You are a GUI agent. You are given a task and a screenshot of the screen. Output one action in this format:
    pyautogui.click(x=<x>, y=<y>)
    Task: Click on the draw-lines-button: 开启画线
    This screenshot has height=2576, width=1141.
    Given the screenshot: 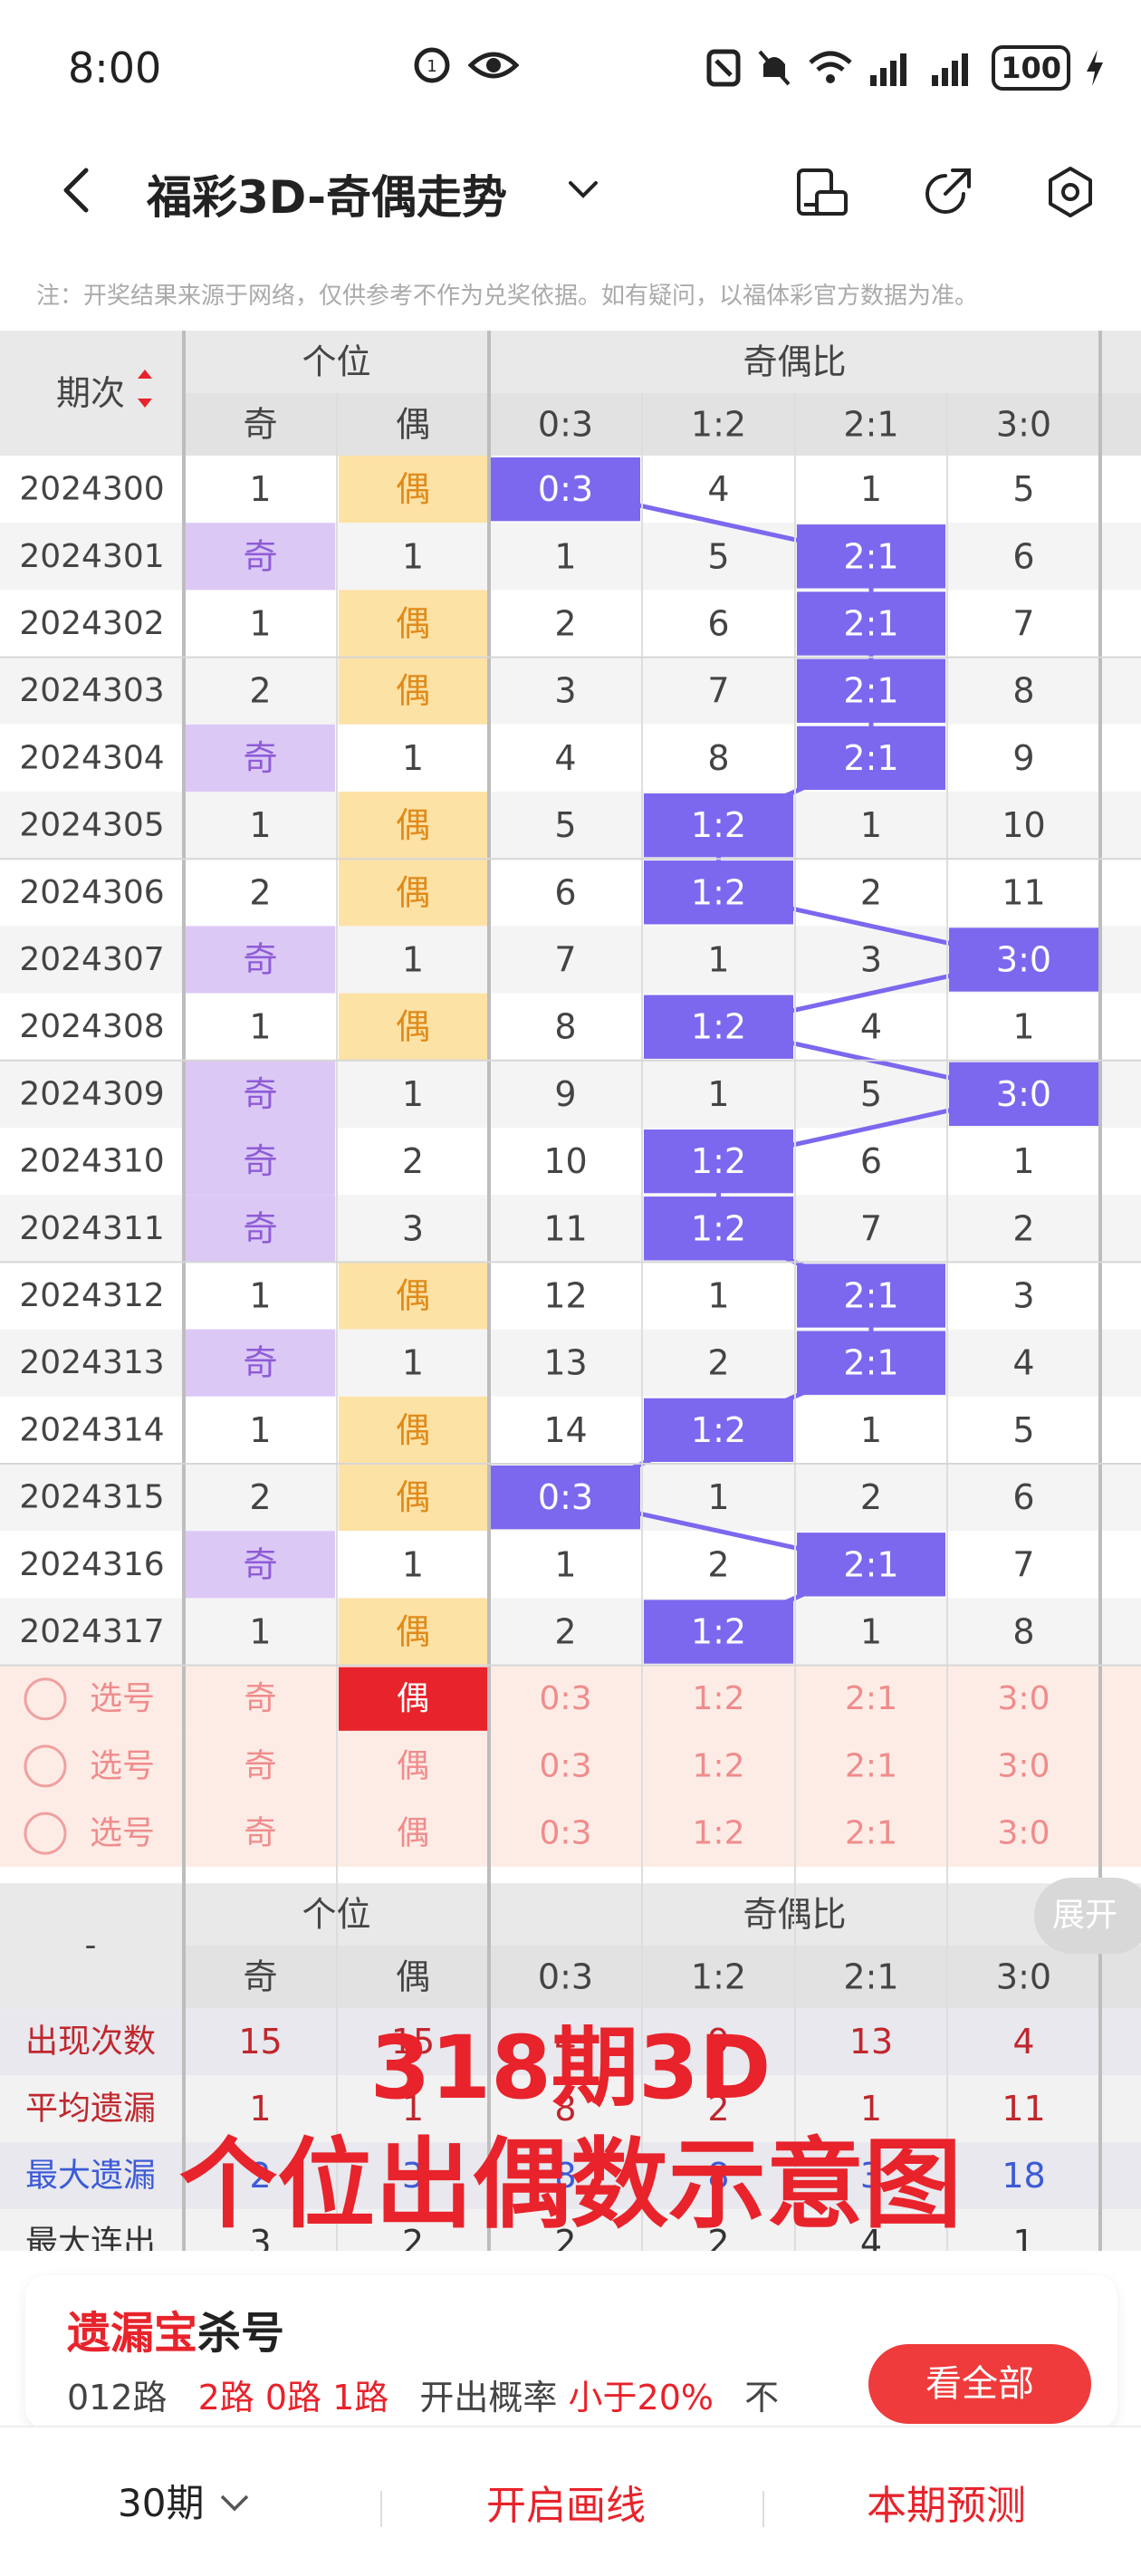 What is the action you would take?
    pyautogui.click(x=566, y=2502)
    